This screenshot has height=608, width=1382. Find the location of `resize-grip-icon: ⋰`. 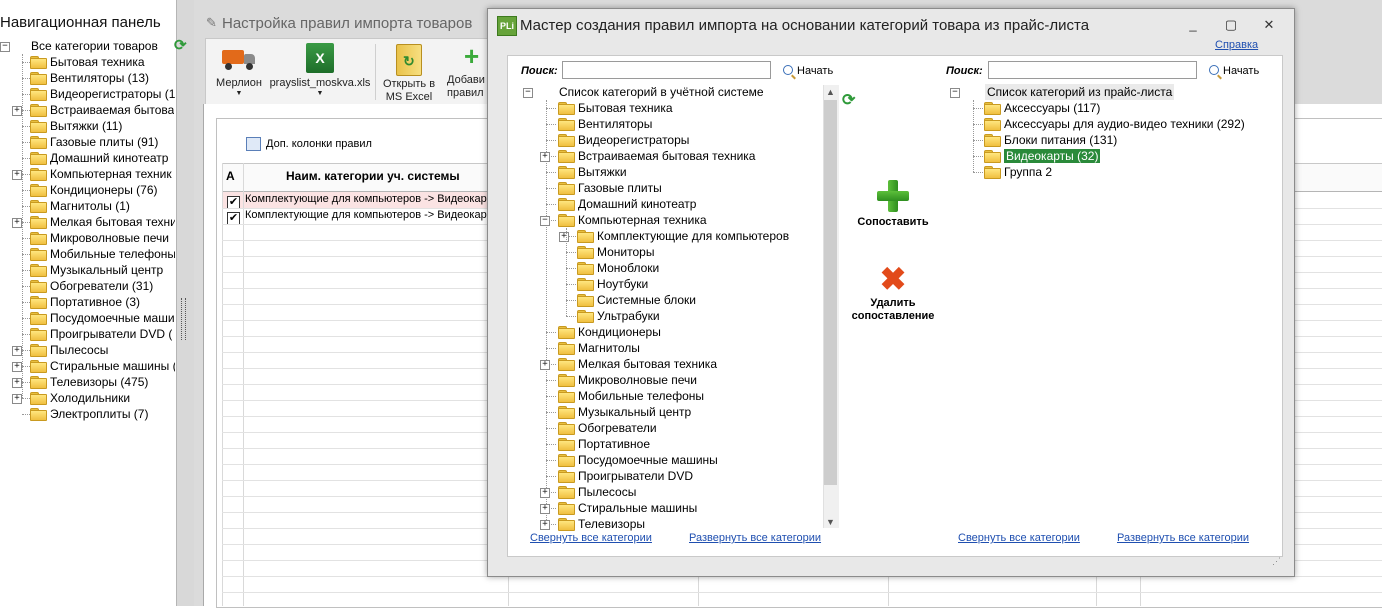

resize-grip-icon: ⋰ is located at coordinates (1276, 561).